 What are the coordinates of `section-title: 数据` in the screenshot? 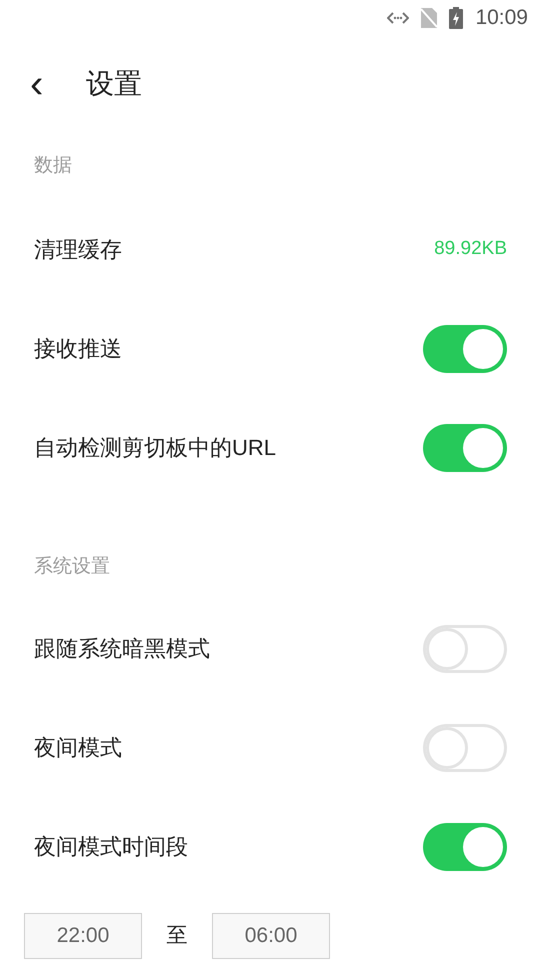 It's located at (53, 166).